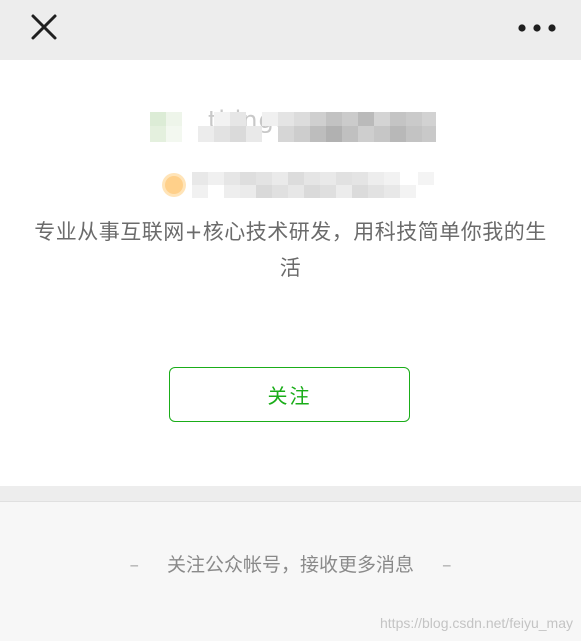 This screenshot has height=641, width=581. I want to click on close-icon, so click(44, 27).